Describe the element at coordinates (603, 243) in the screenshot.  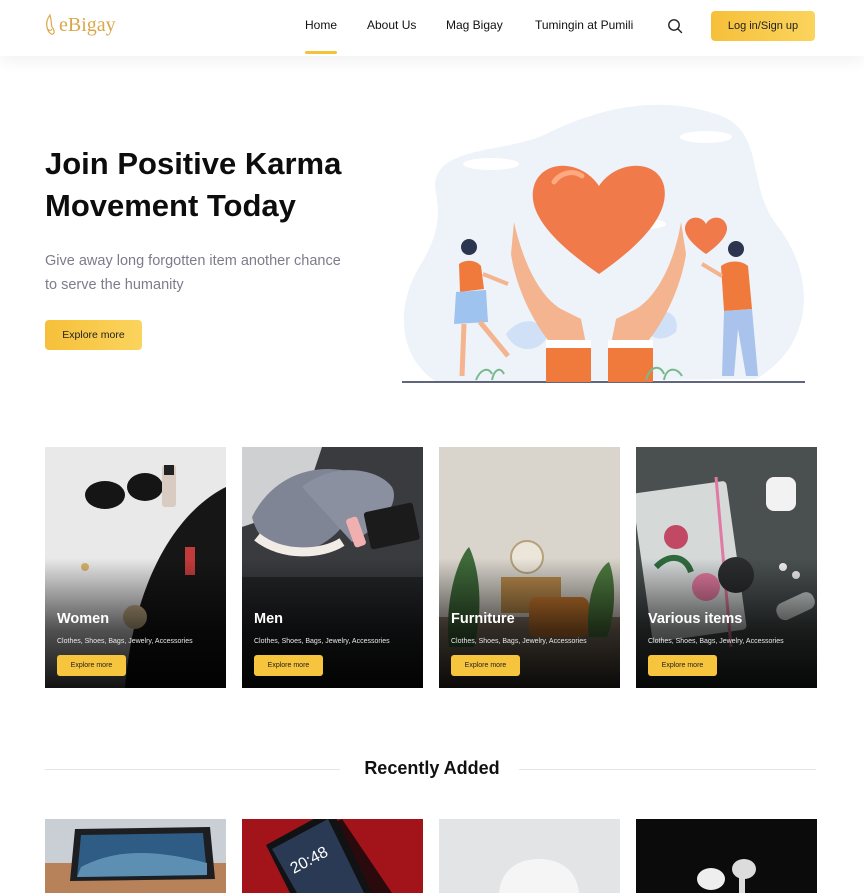
I see `hero-illustration` at that location.